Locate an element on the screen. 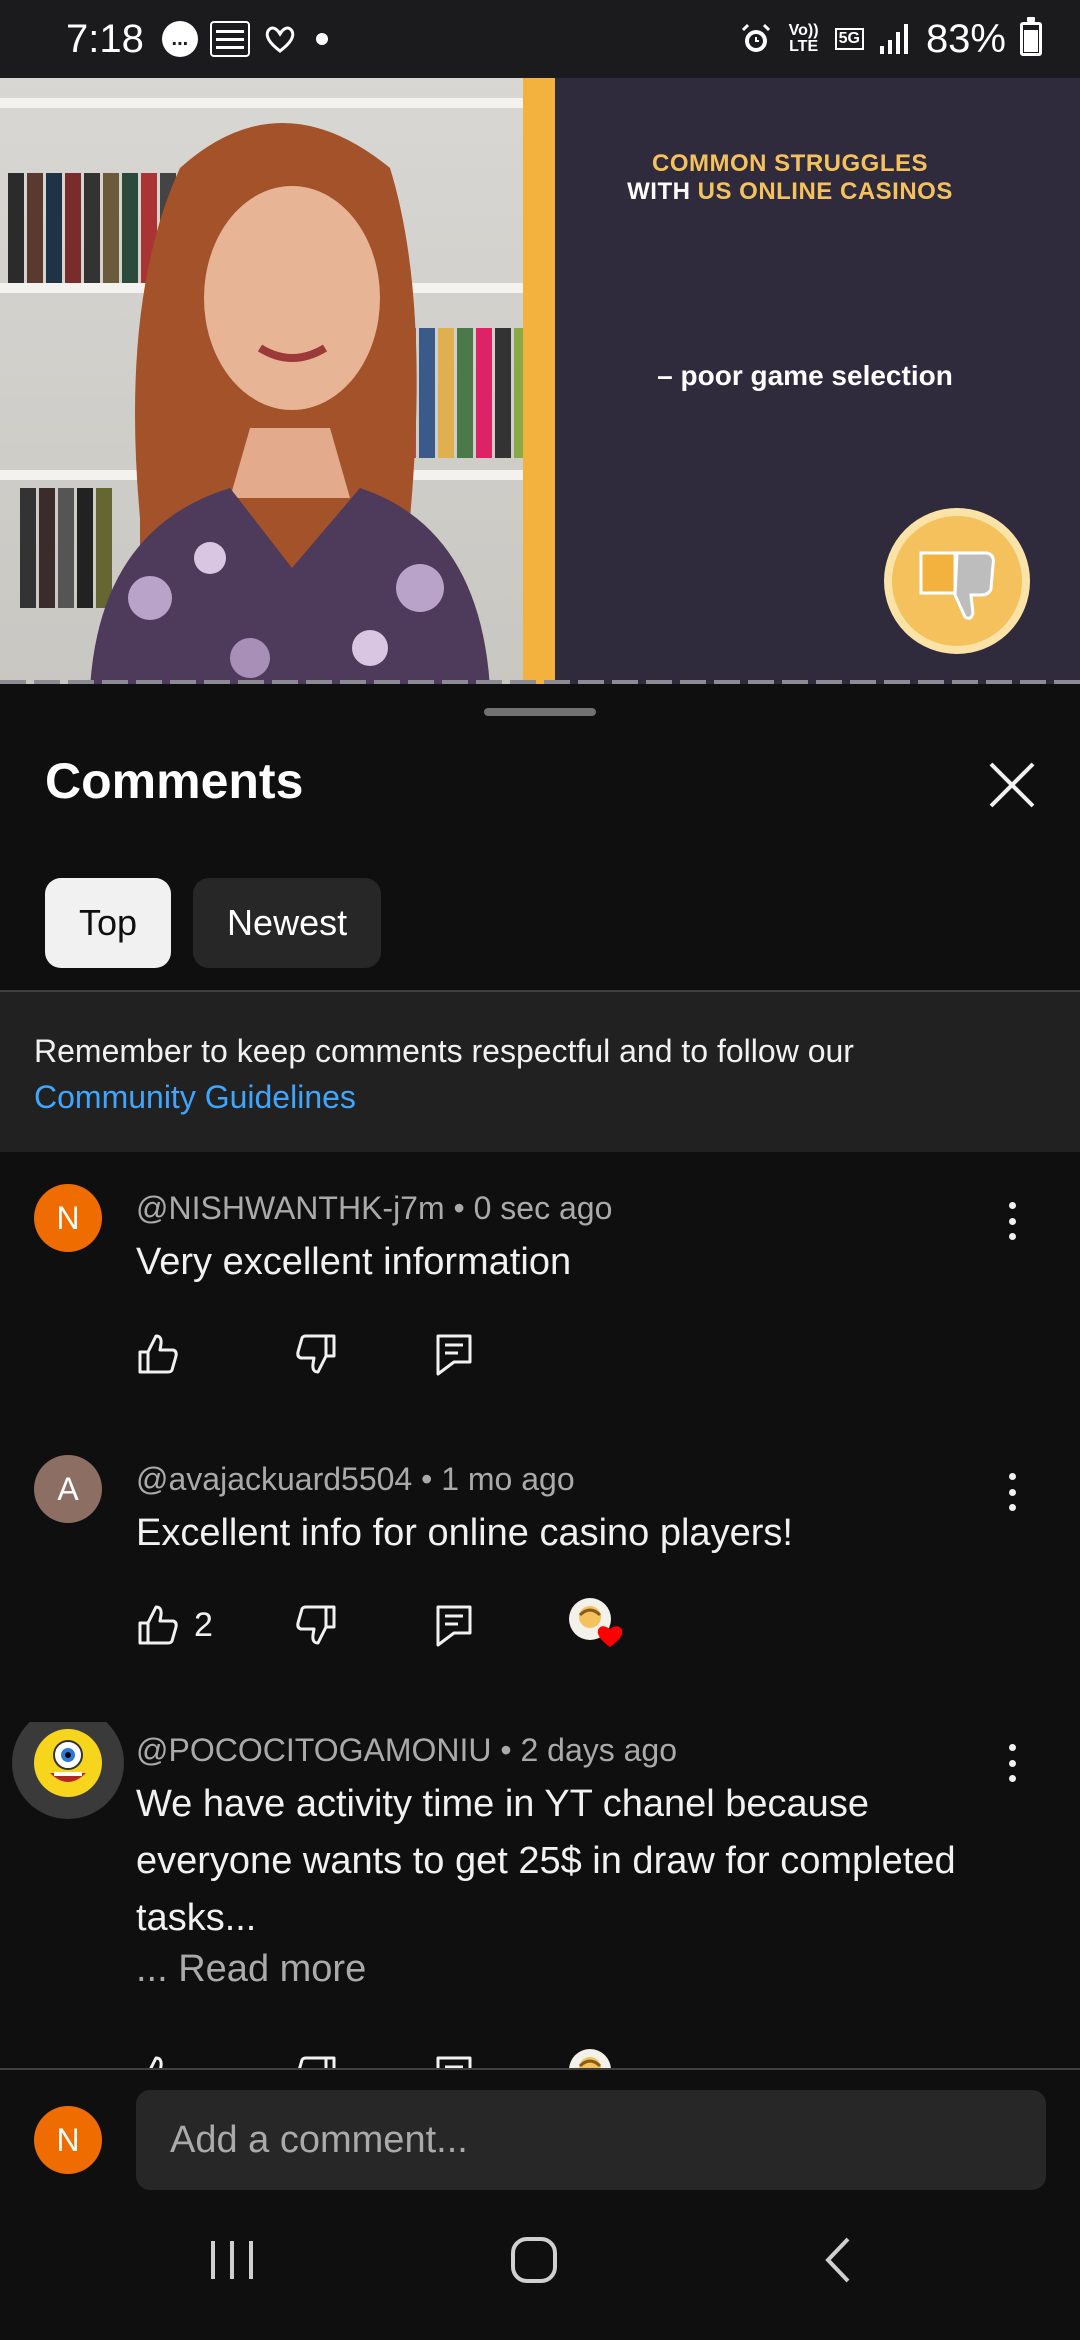 The image size is (1080, 2340). avatar is located at coordinates (68, 1770).